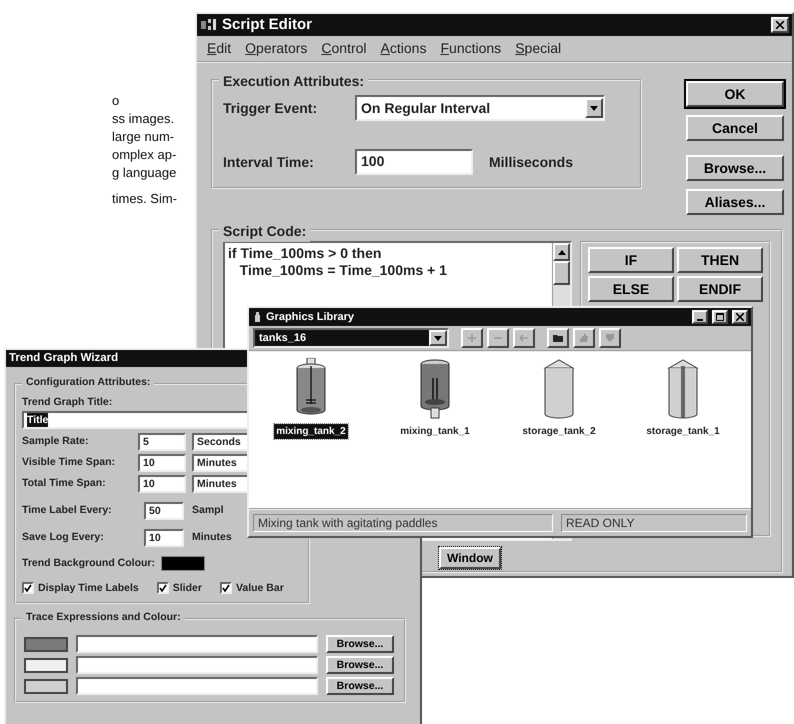 The width and height of the screenshot is (794, 724). I want to click on unit-label: Sampl, so click(208, 510).